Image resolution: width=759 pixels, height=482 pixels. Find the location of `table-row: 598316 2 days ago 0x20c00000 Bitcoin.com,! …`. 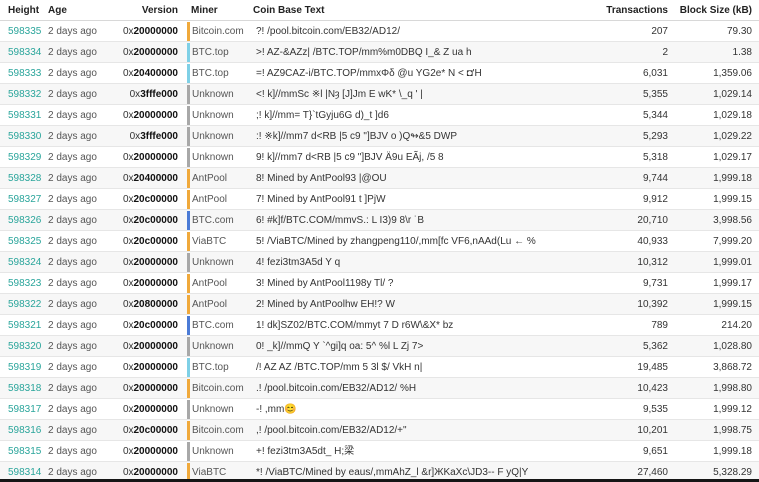

table-row: 598316 2 days ago 0x20c00000 Bitcoin.com,! … is located at coordinates (379, 430).